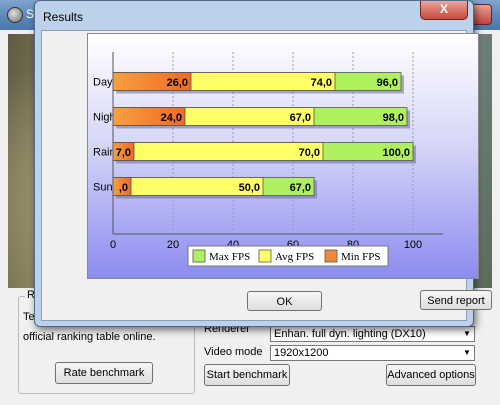  Describe the element at coordinates (229, 257) in the screenshot. I see `legend-label: Max FPS` at that location.